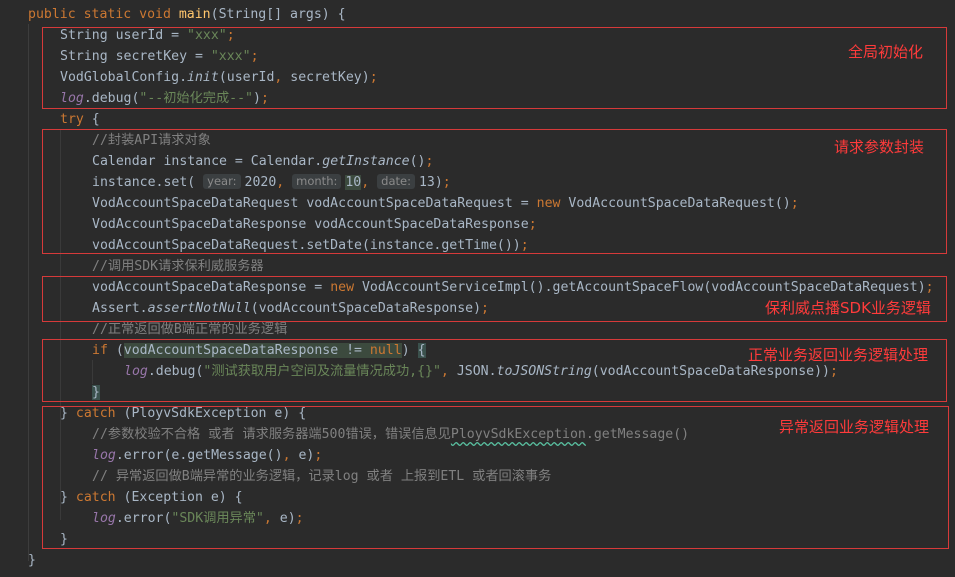 The image size is (955, 577). What do you see at coordinates (278, 14) in the screenshot?
I see `code-token: (String[] args) {` at bounding box center [278, 14].